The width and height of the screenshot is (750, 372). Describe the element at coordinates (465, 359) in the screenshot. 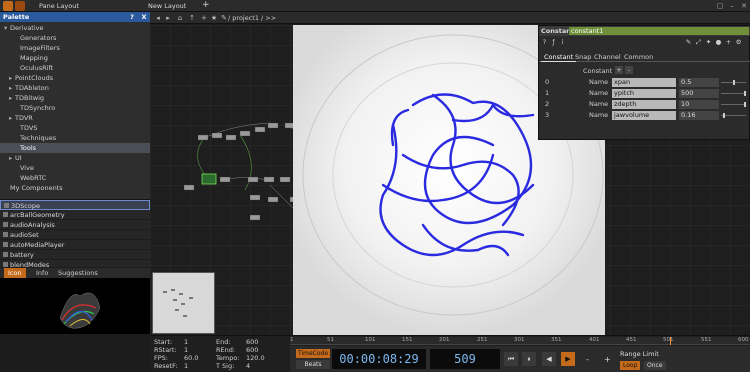

I see `frame-display: 509` at that location.